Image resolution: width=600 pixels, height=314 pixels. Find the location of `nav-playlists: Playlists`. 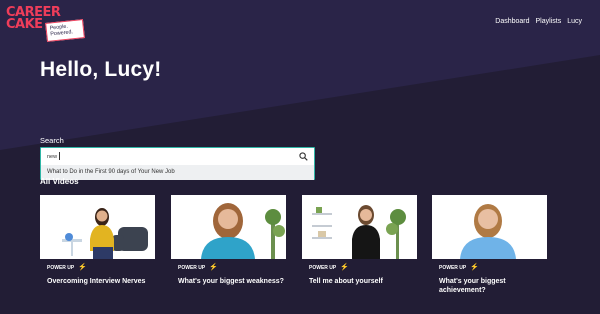

nav-playlists: Playlists is located at coordinates (549, 21).